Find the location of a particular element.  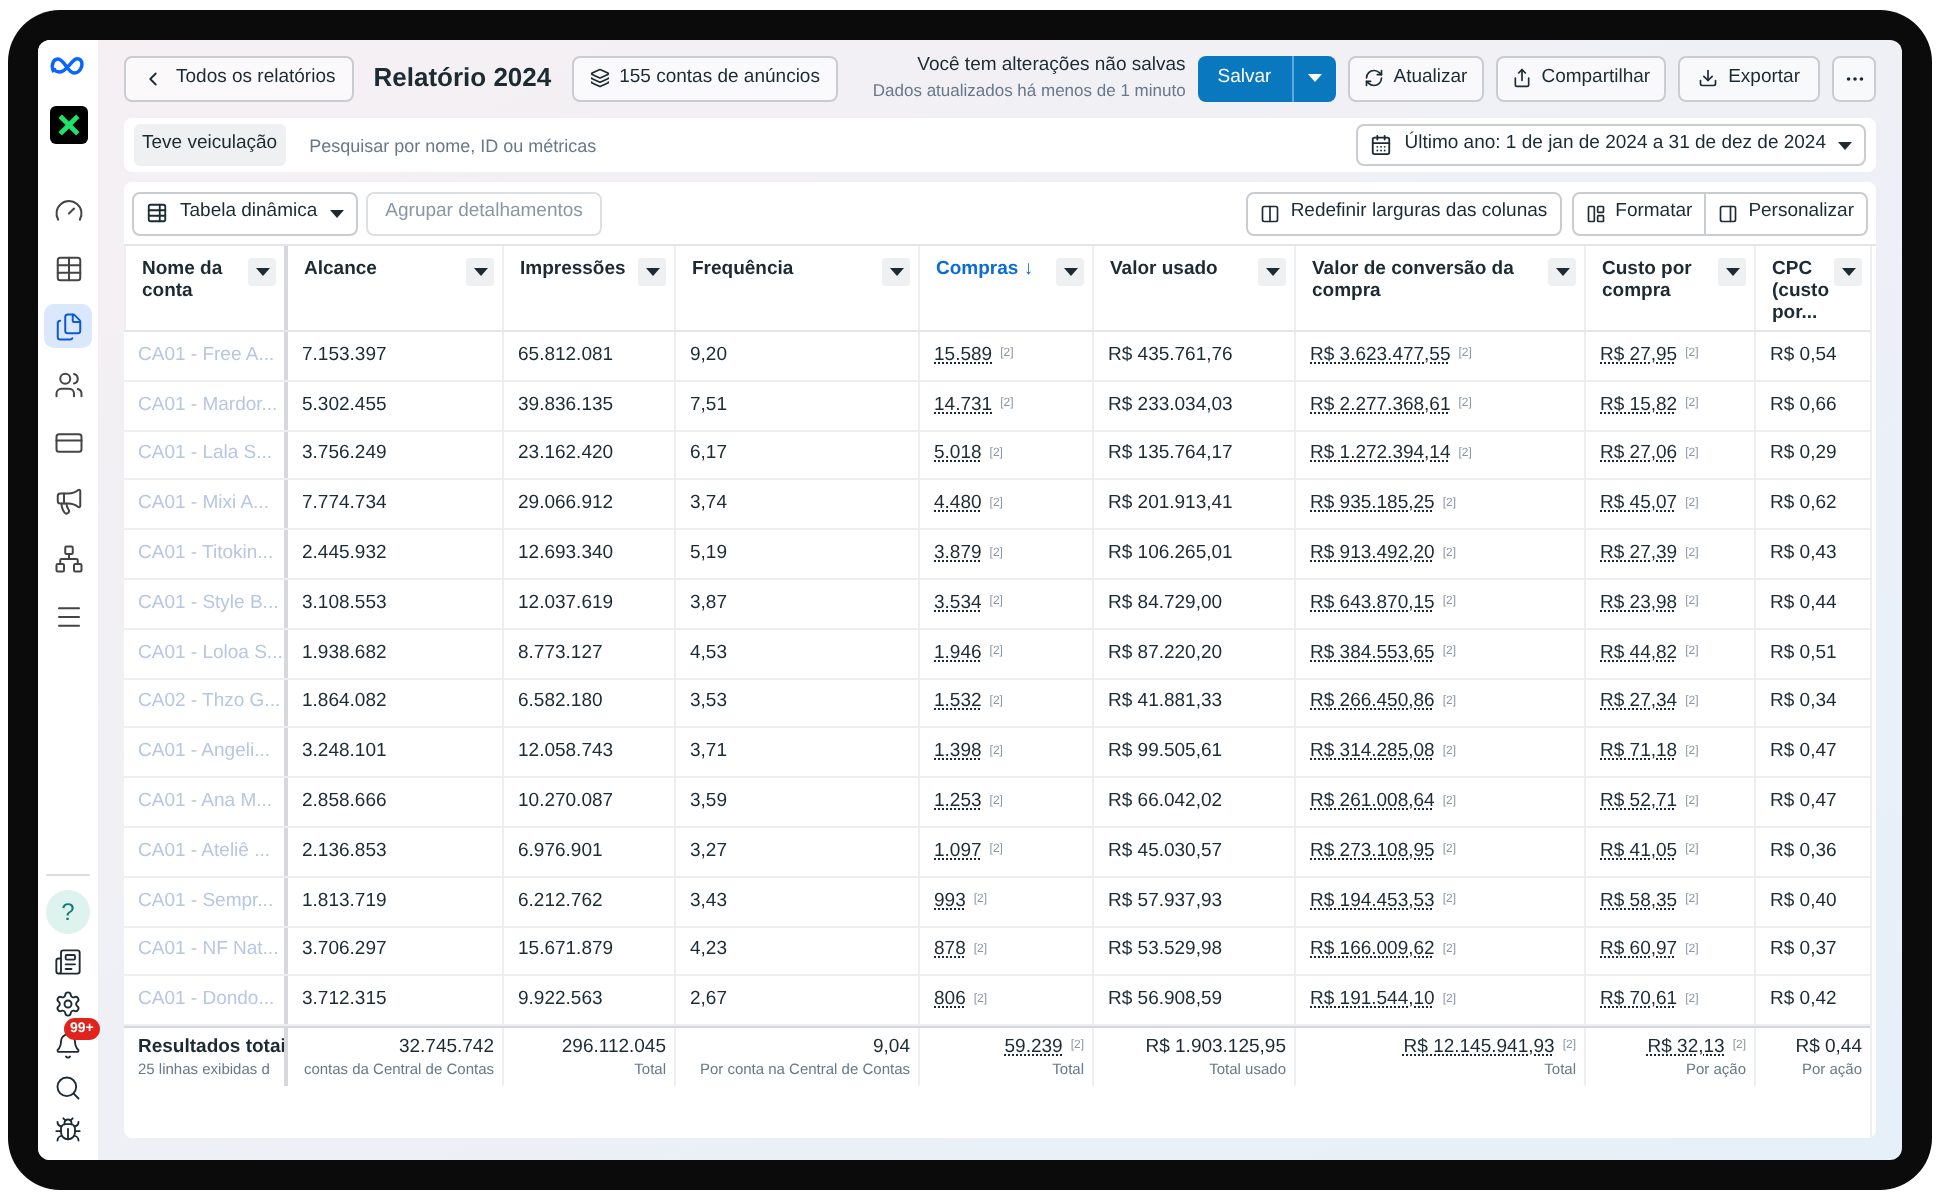

table-cell-link: R$ 384.553,65 is located at coordinates (1372, 653).